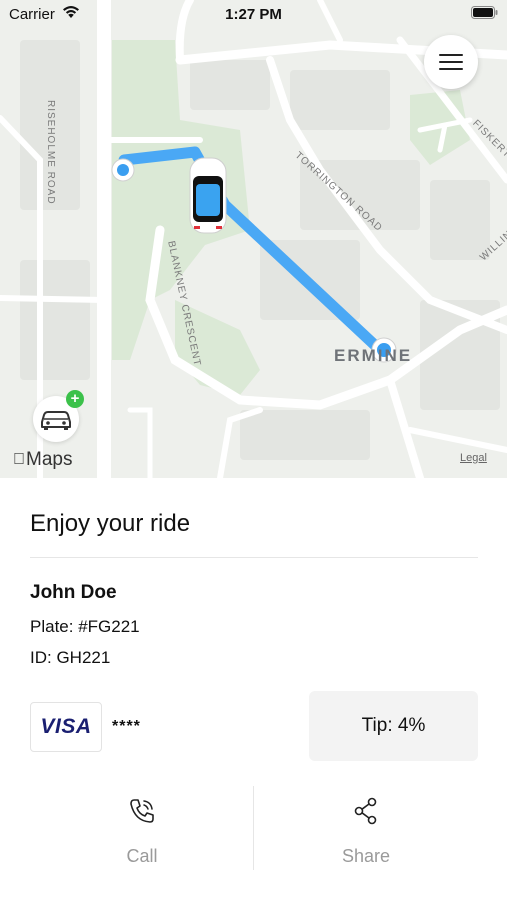 This screenshot has height=900, width=507. I want to click on tip-label: Tip: 4%, so click(393, 725).